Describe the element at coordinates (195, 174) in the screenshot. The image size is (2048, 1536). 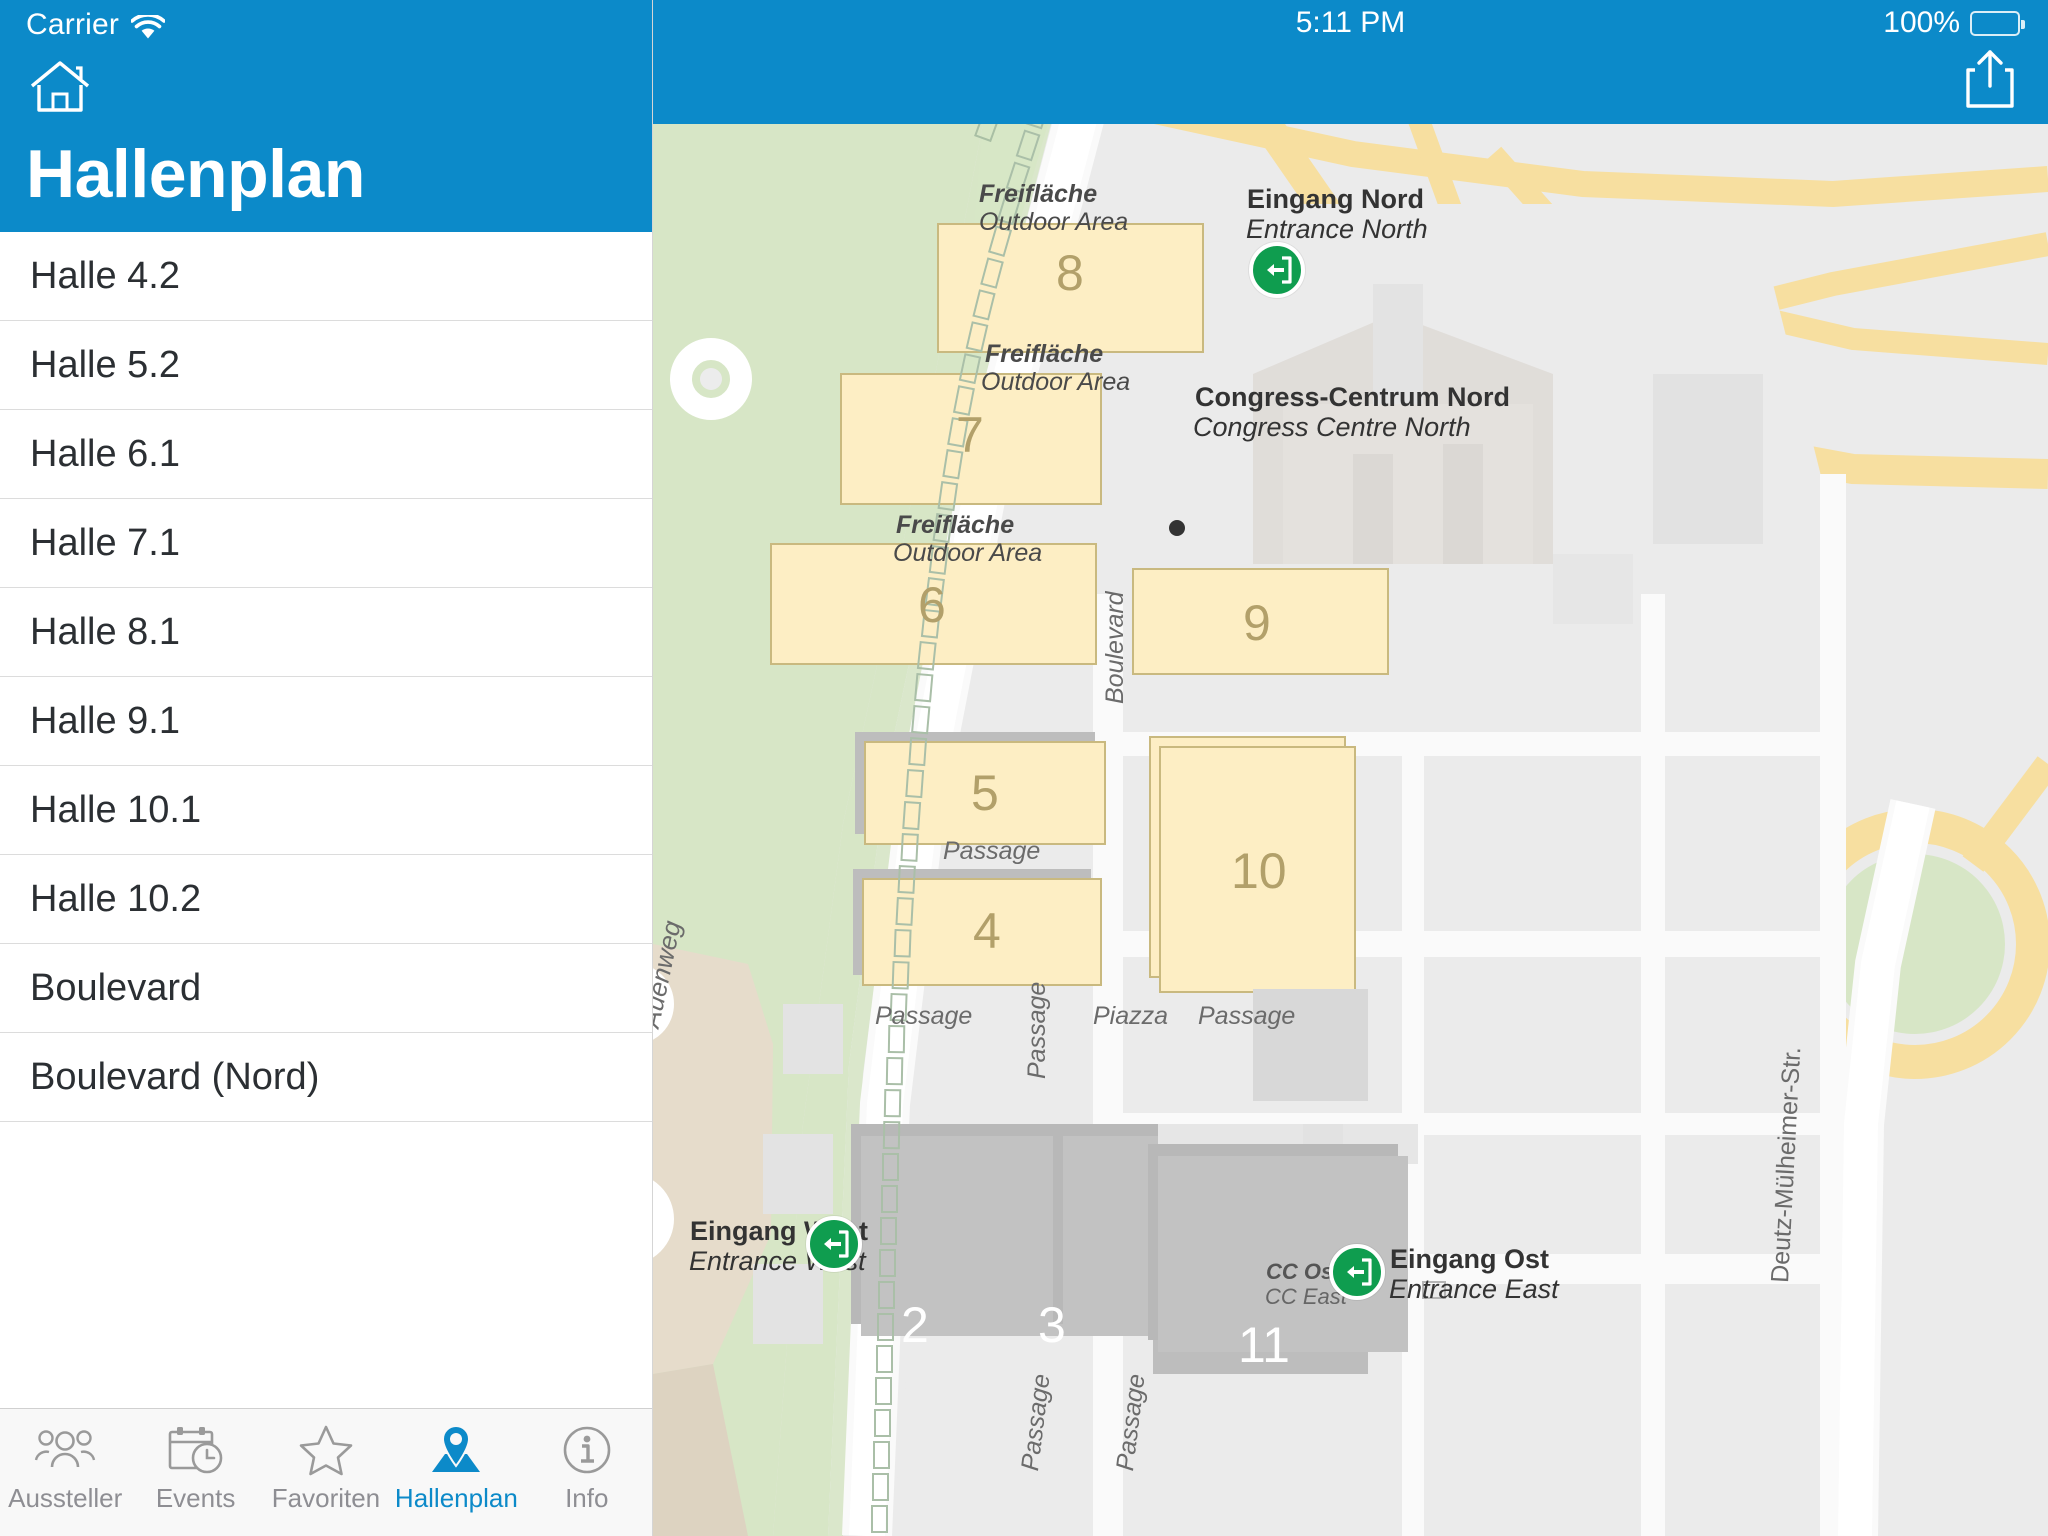
I see `page-title: Hallenplan` at that location.